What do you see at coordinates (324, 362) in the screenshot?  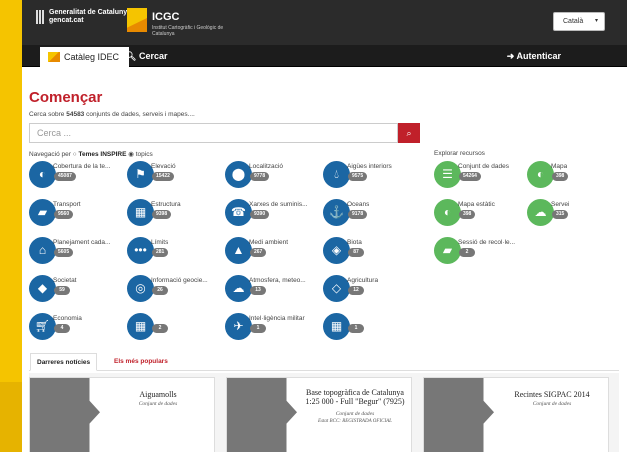 I see `news-tabs: Darreres notícies Els més populars` at bounding box center [324, 362].